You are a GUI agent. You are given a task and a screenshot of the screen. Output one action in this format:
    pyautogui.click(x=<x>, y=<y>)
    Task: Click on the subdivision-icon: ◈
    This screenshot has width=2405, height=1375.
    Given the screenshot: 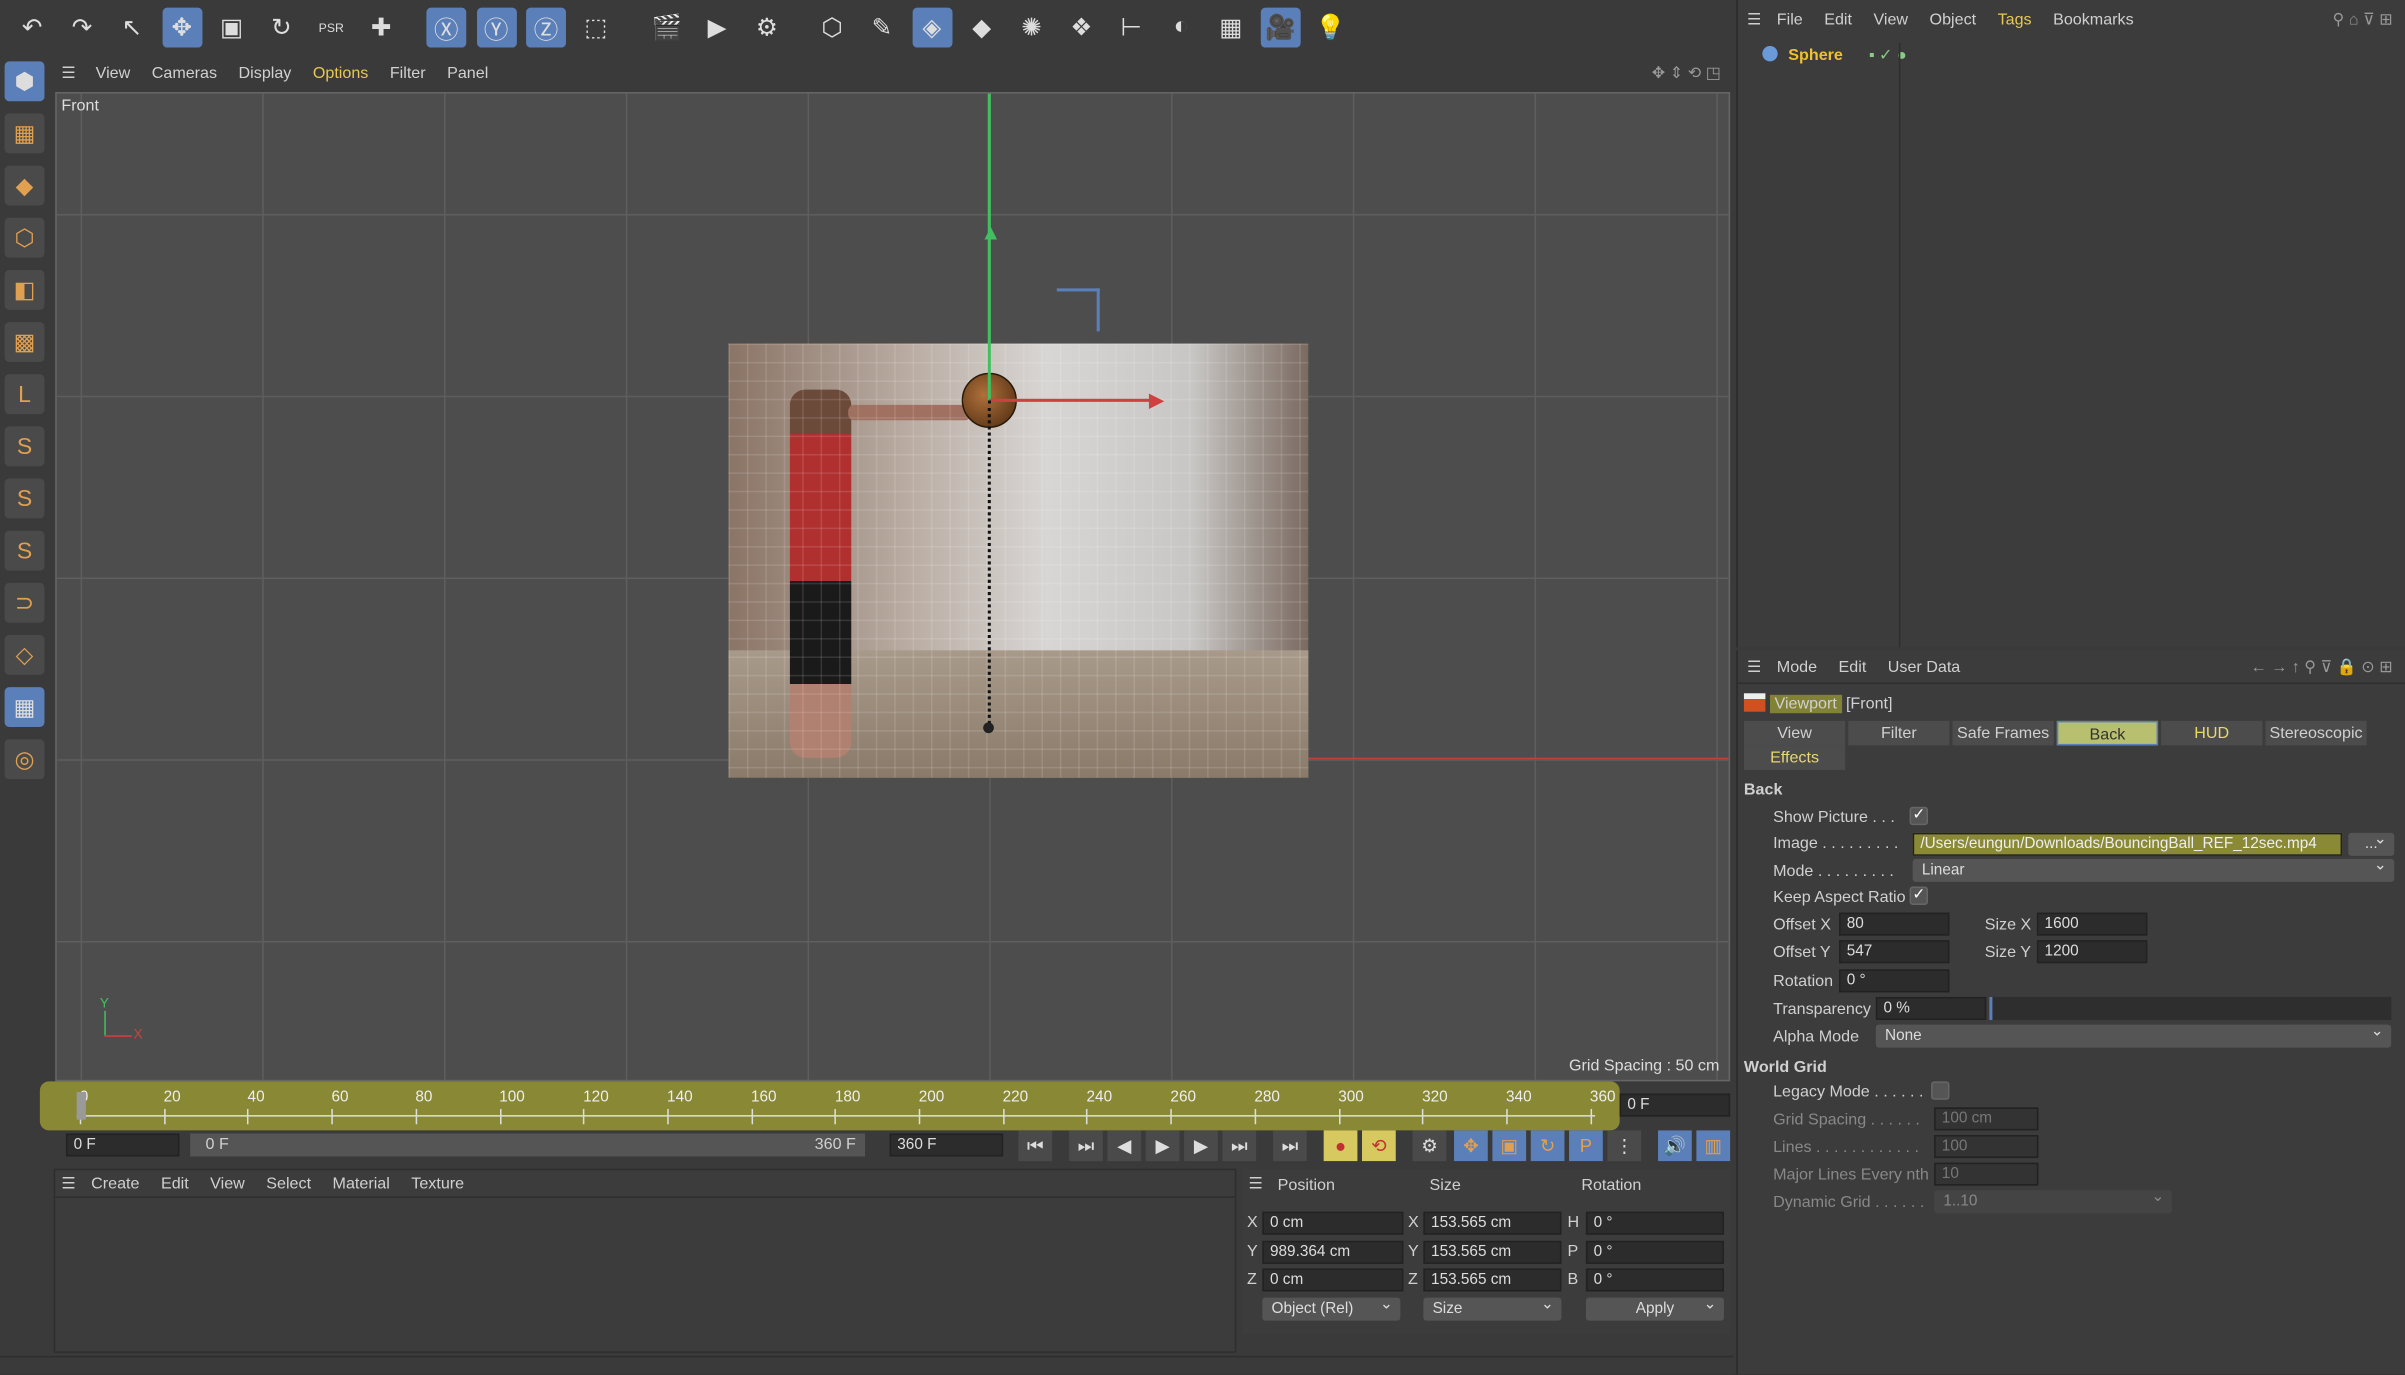 What is the action you would take?
    pyautogui.click(x=931, y=27)
    